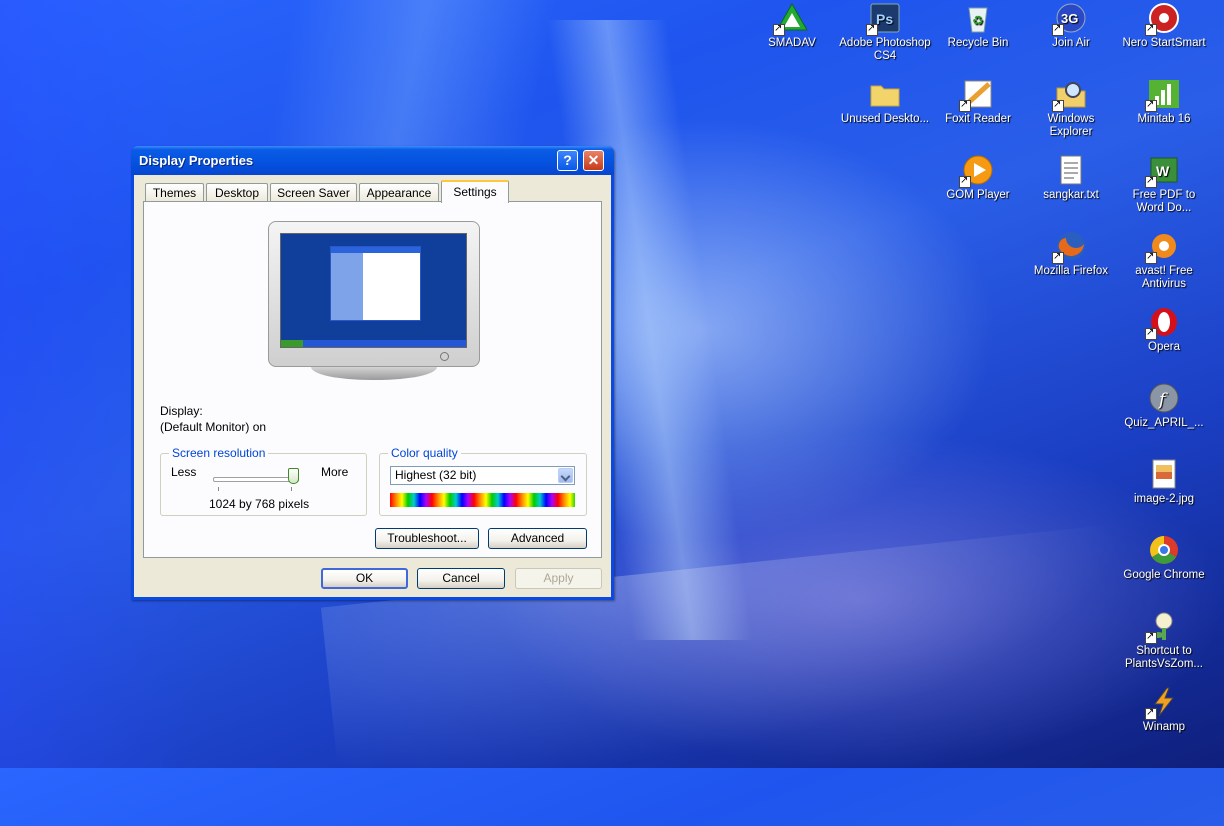  What do you see at coordinates (444, 356) in the screenshot?
I see `monitor-power-icon` at bounding box center [444, 356].